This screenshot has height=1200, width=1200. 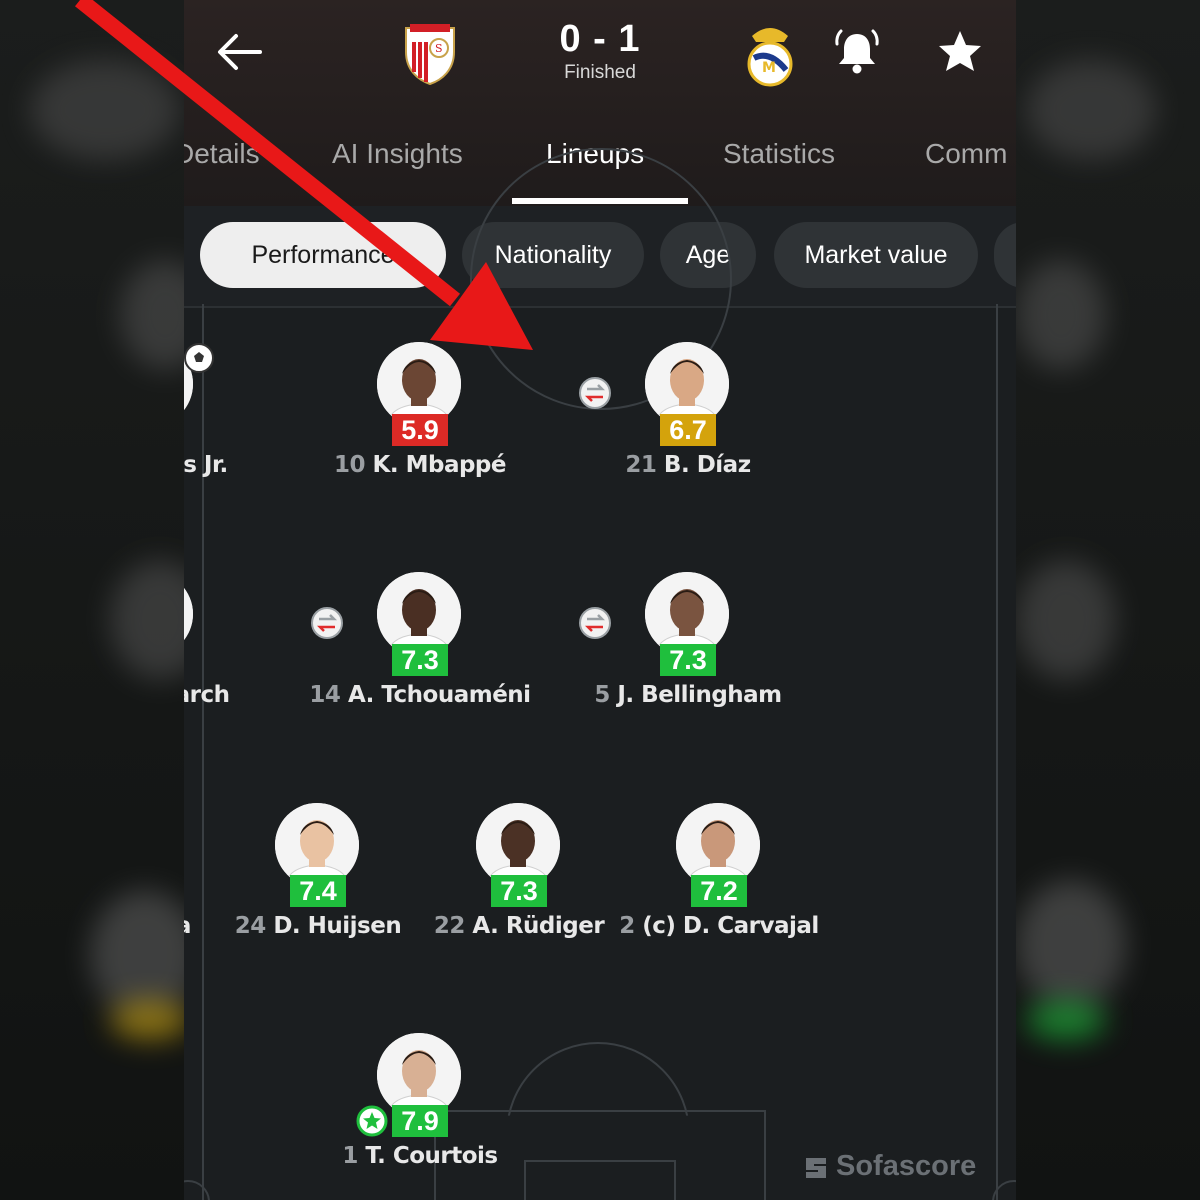 What do you see at coordinates (600, 72) in the screenshot?
I see `match-status: Finished` at bounding box center [600, 72].